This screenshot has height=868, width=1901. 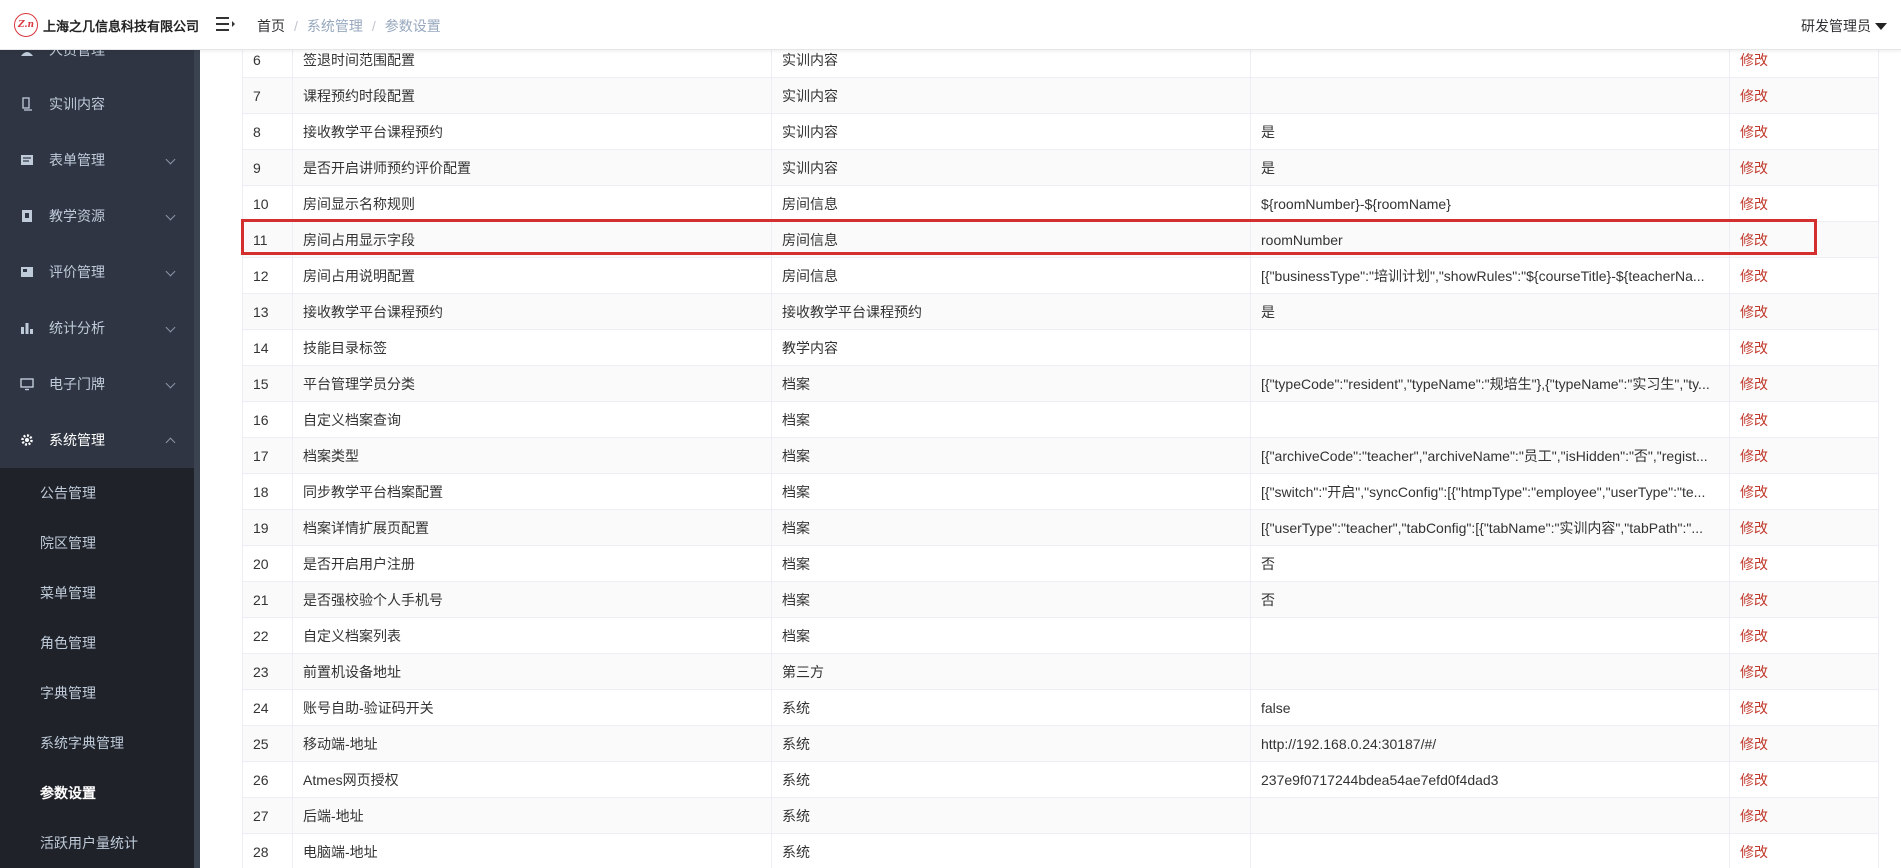 I want to click on param-name: 平台管理学员分类, so click(x=532, y=383).